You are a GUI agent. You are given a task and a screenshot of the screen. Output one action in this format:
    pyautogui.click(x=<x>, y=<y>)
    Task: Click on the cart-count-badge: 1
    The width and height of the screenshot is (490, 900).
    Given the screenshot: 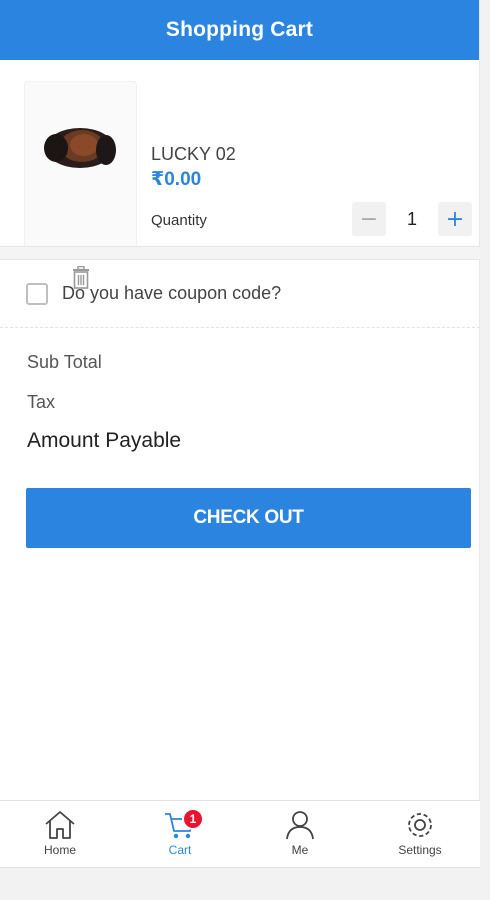 What is the action you would take?
    pyautogui.click(x=193, y=819)
    